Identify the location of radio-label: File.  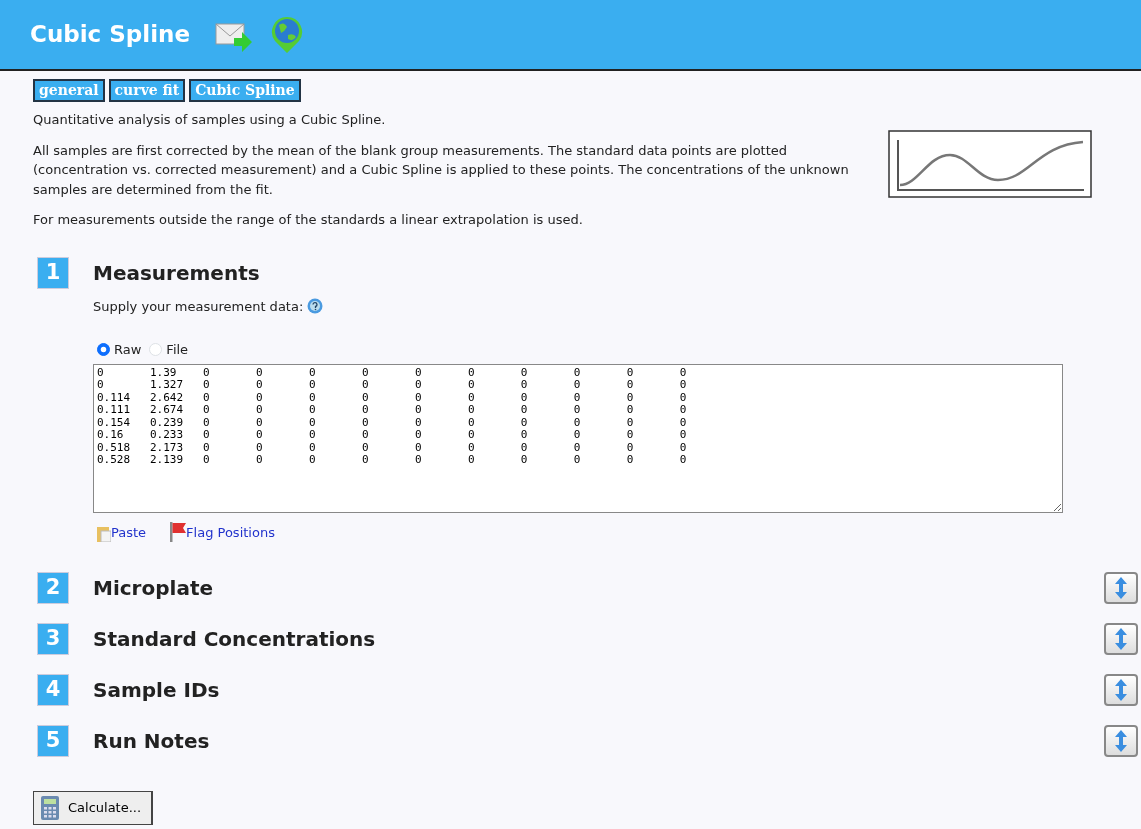
(177, 350).